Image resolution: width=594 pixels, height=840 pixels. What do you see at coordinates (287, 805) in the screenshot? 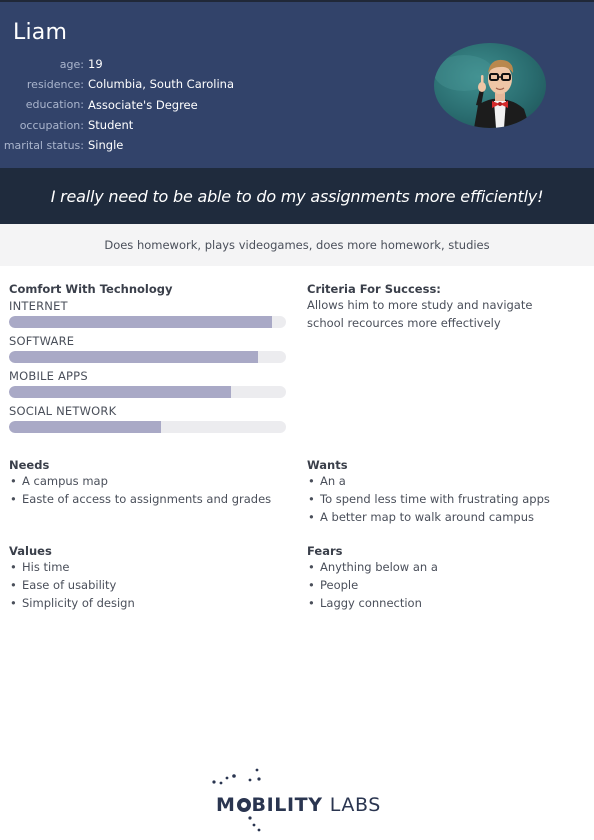
I see `logo-bility: BILITY` at bounding box center [287, 805].